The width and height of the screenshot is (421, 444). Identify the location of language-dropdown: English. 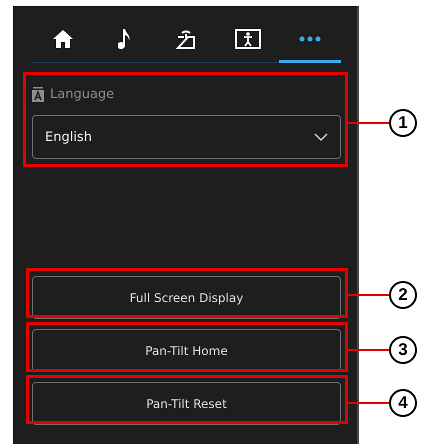
(186, 137).